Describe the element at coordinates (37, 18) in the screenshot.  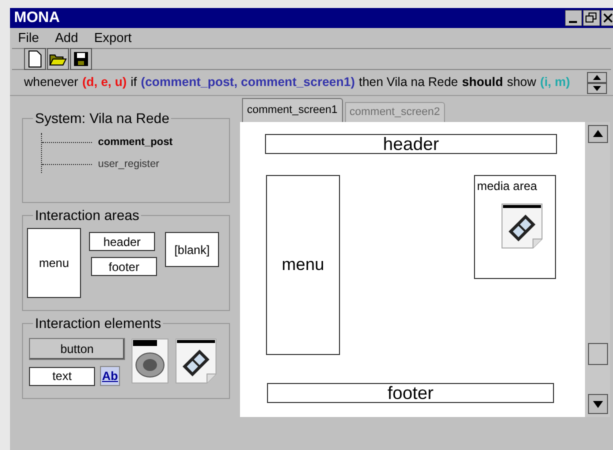
I see `window-title: MONA` at that location.